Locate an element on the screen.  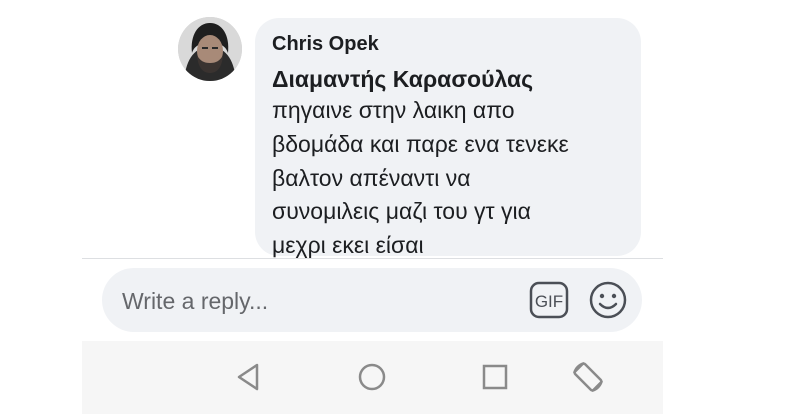
mention-name: Διαμαντής Καρασούλας is located at coordinates (447, 79).